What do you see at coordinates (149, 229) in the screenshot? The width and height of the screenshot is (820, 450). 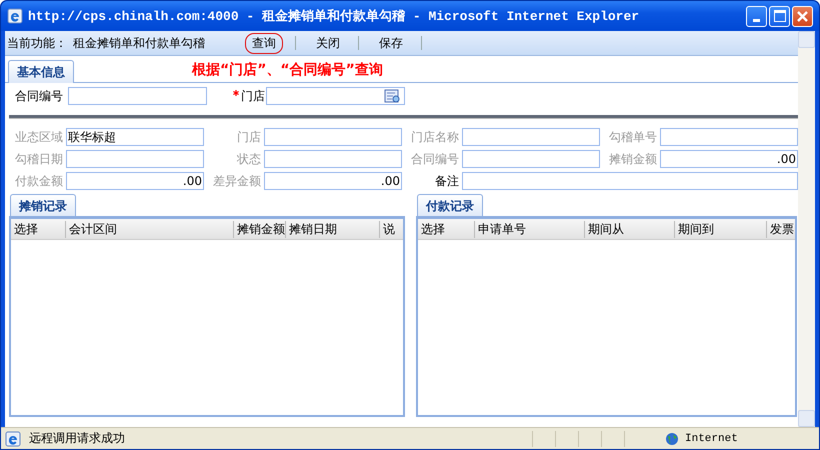 I see `column-header: 会计区间` at bounding box center [149, 229].